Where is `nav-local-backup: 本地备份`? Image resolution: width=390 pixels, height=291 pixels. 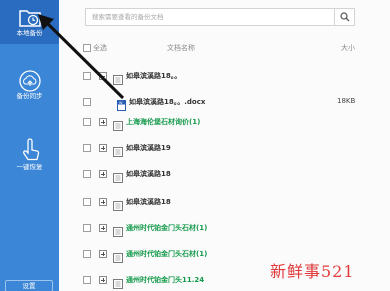
nav-local-backup: 本地备份 is located at coordinates (29, 22).